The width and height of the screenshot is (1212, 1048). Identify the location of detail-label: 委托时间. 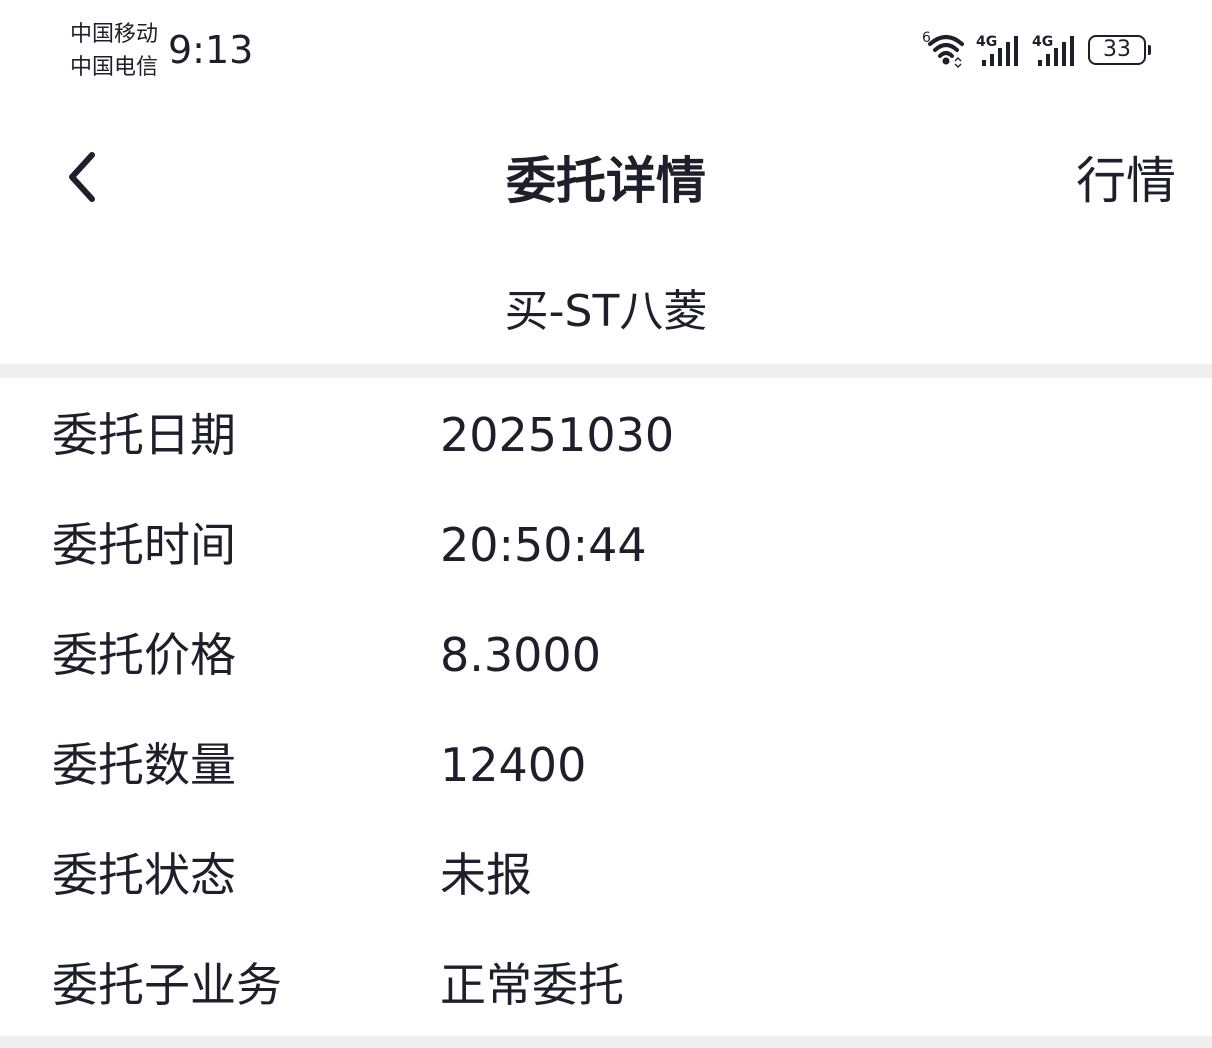
(144, 545).